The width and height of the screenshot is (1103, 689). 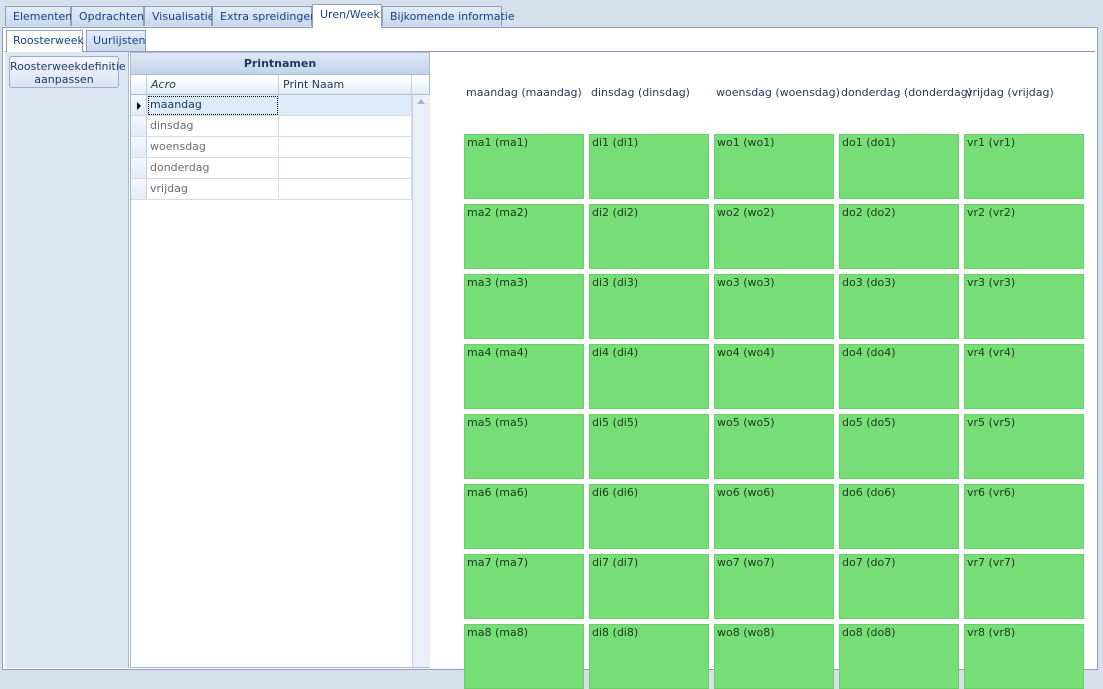 What do you see at coordinates (213, 147) in the screenshot?
I see `cell-acro: woensdag` at bounding box center [213, 147].